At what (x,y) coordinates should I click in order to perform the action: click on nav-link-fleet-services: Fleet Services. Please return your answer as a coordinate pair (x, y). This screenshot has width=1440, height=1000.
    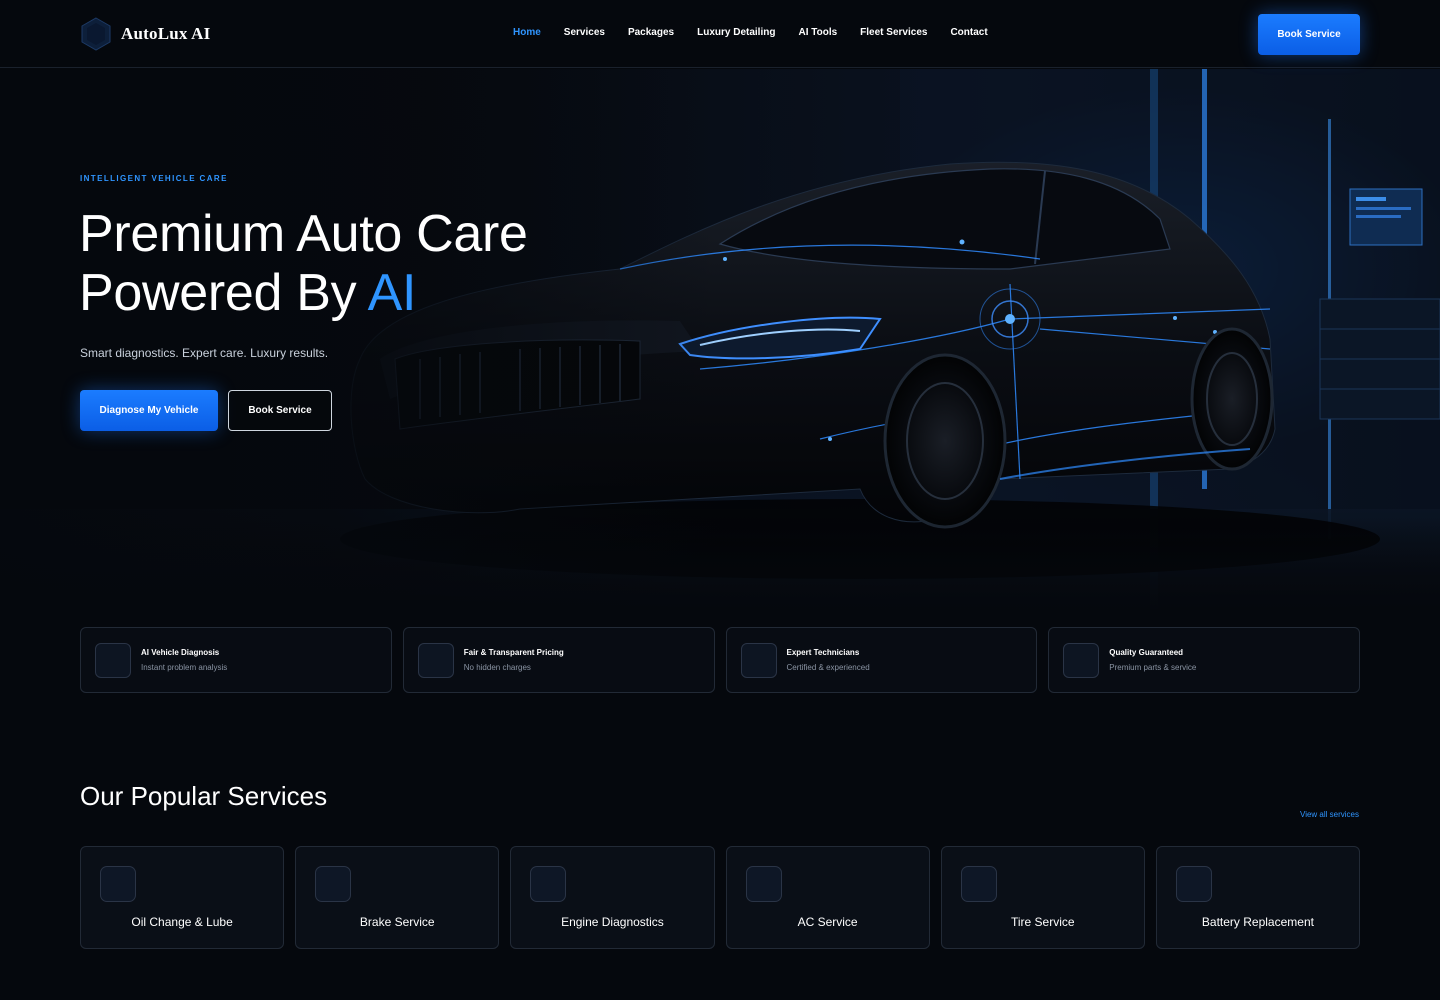
    Looking at the image, I should click on (893, 32).